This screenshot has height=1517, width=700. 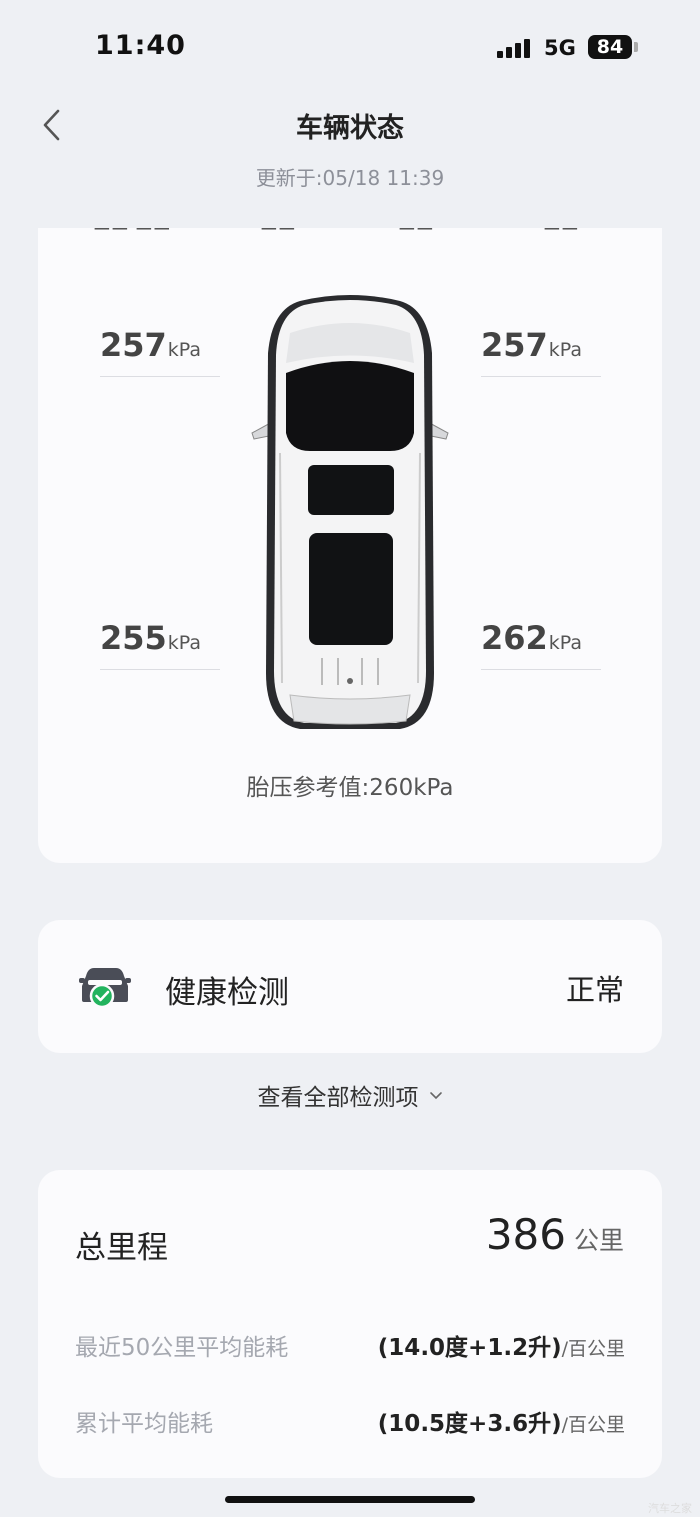 What do you see at coordinates (515, 48) in the screenshot?
I see `signal-icon` at bounding box center [515, 48].